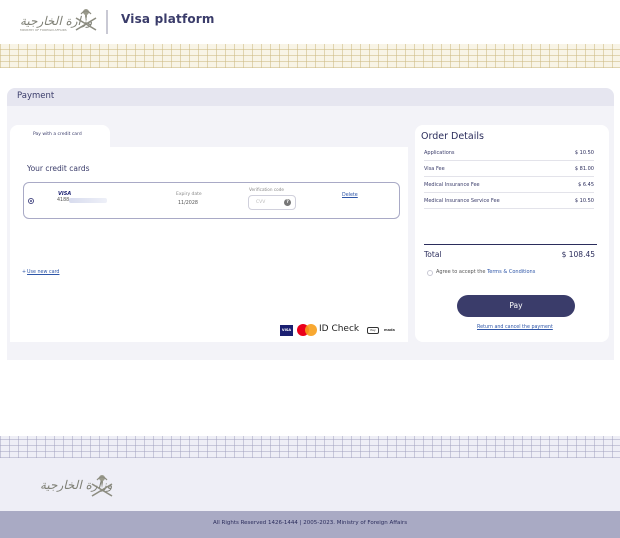 The image size is (620, 538). What do you see at coordinates (310, 484) in the screenshot?
I see `footer: وزارة الخارجية` at bounding box center [310, 484].